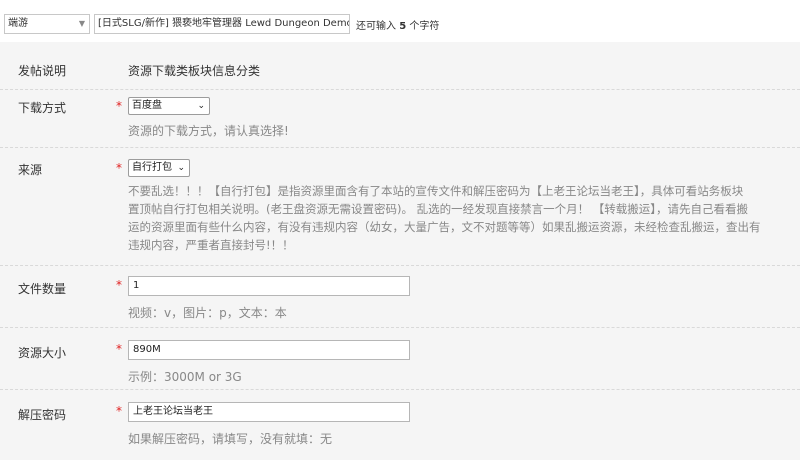  Describe the element at coordinates (376, 26) in the screenshot. I see `hint-prefix: 还可输入` at that location.